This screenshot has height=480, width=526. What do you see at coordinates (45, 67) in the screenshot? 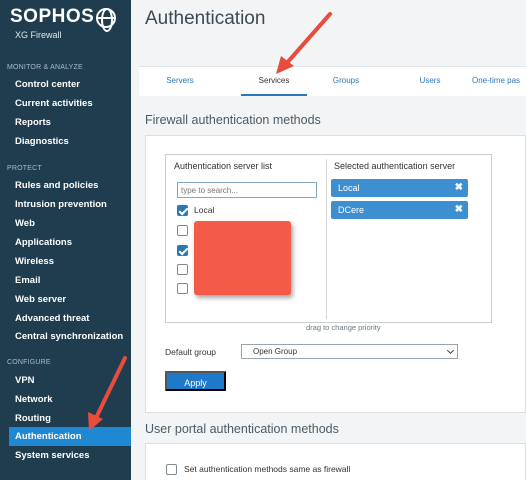
I see `section-title-monitor: MONITOR & ANALYZE` at bounding box center [45, 67].